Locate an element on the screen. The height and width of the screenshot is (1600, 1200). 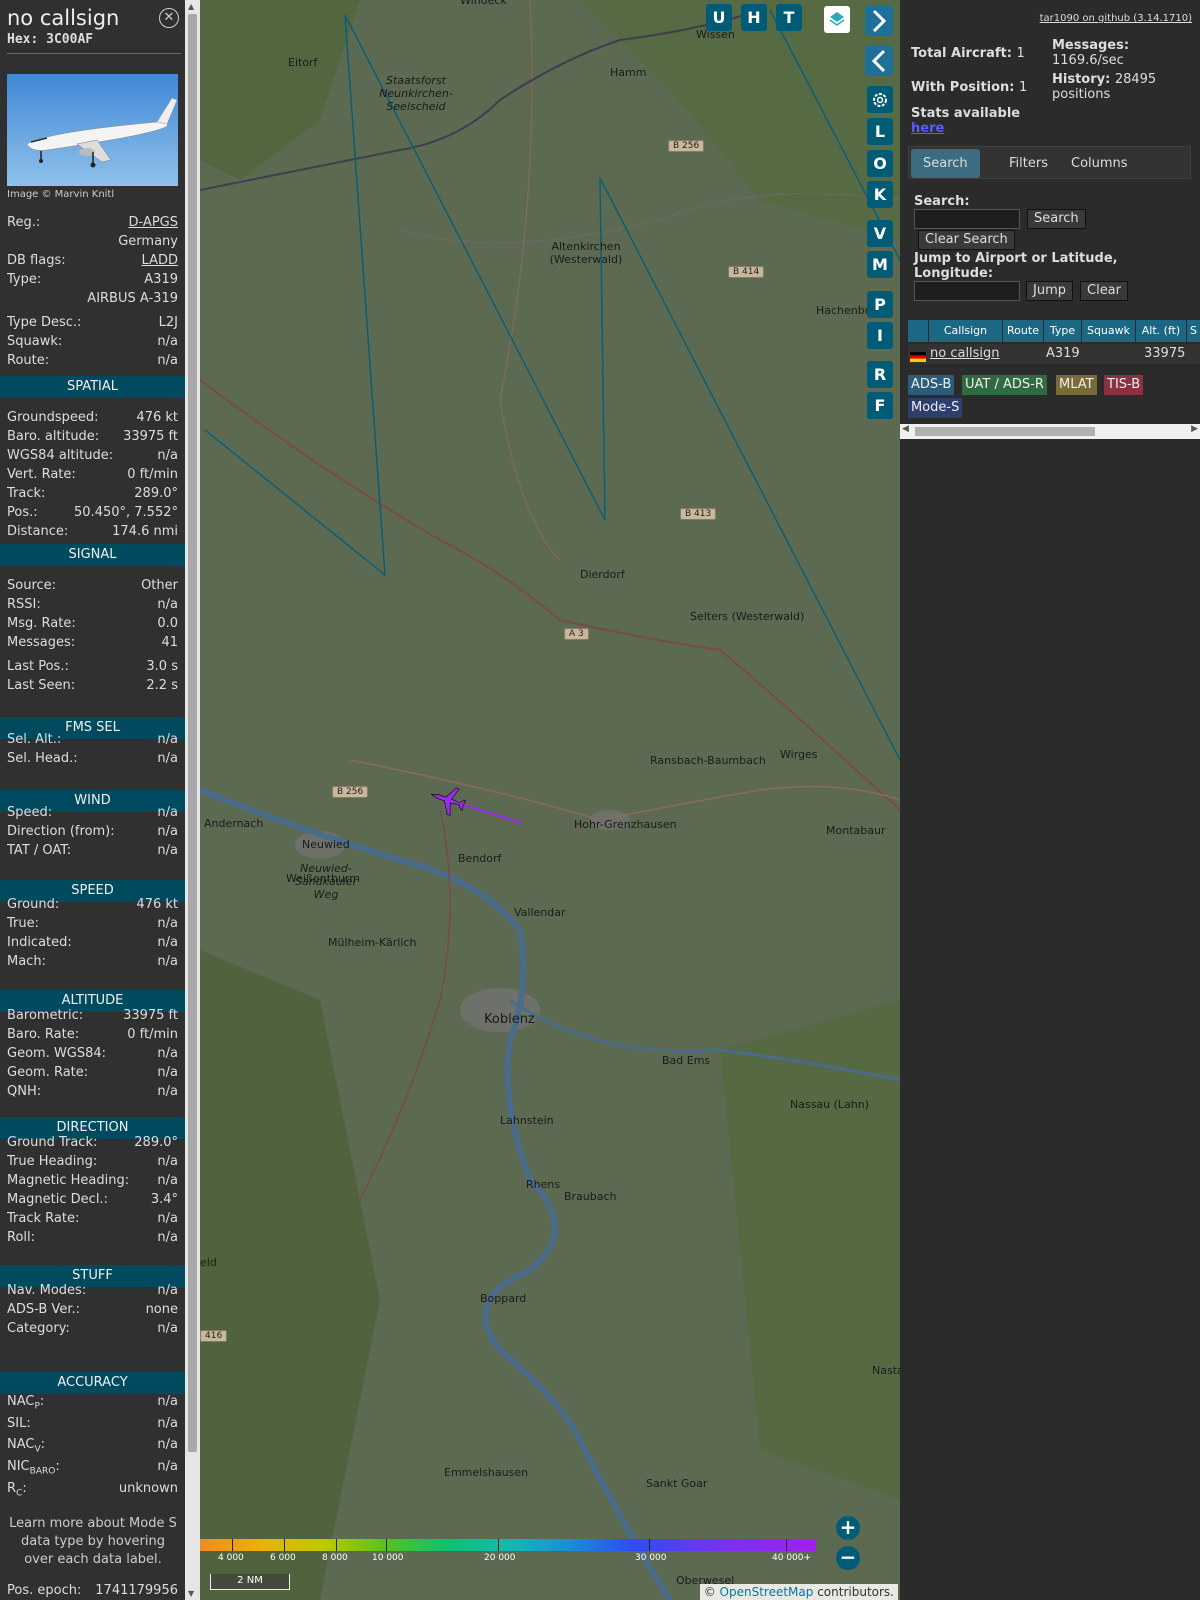
detail-label: Track: is located at coordinates (26, 494).